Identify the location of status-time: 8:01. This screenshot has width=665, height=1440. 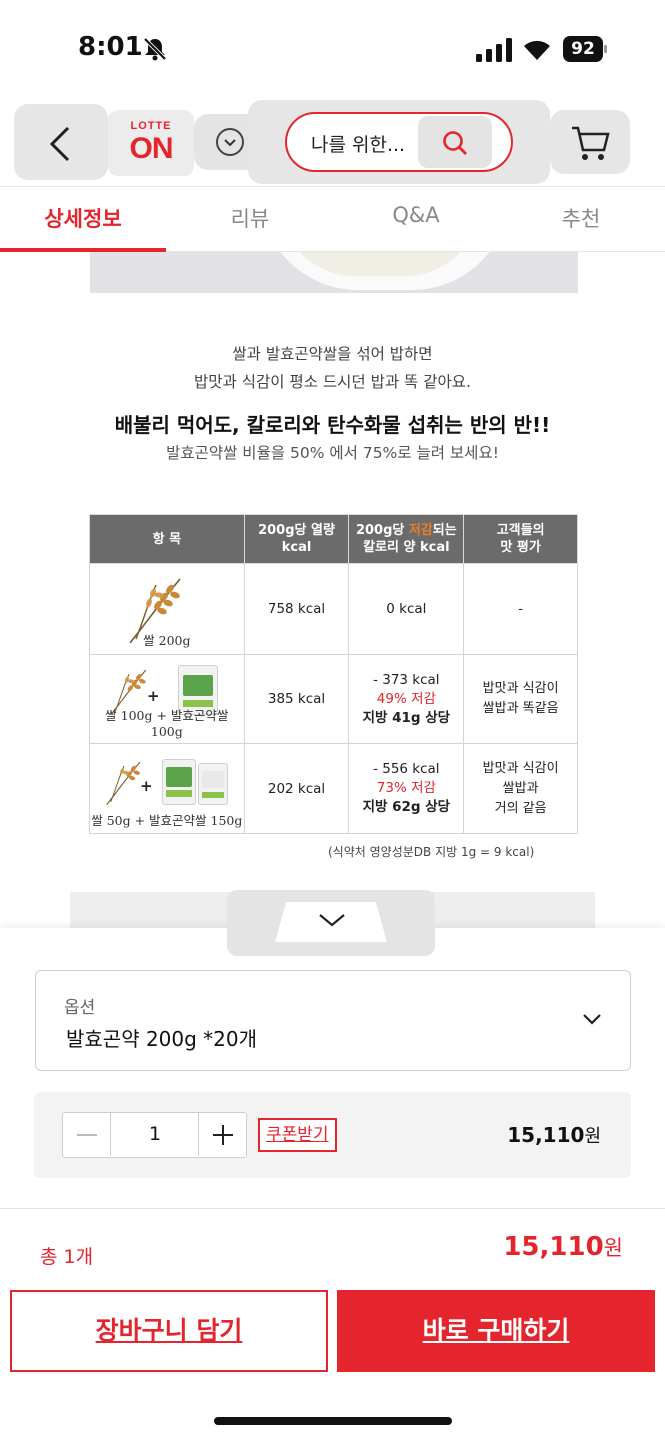
(110, 47).